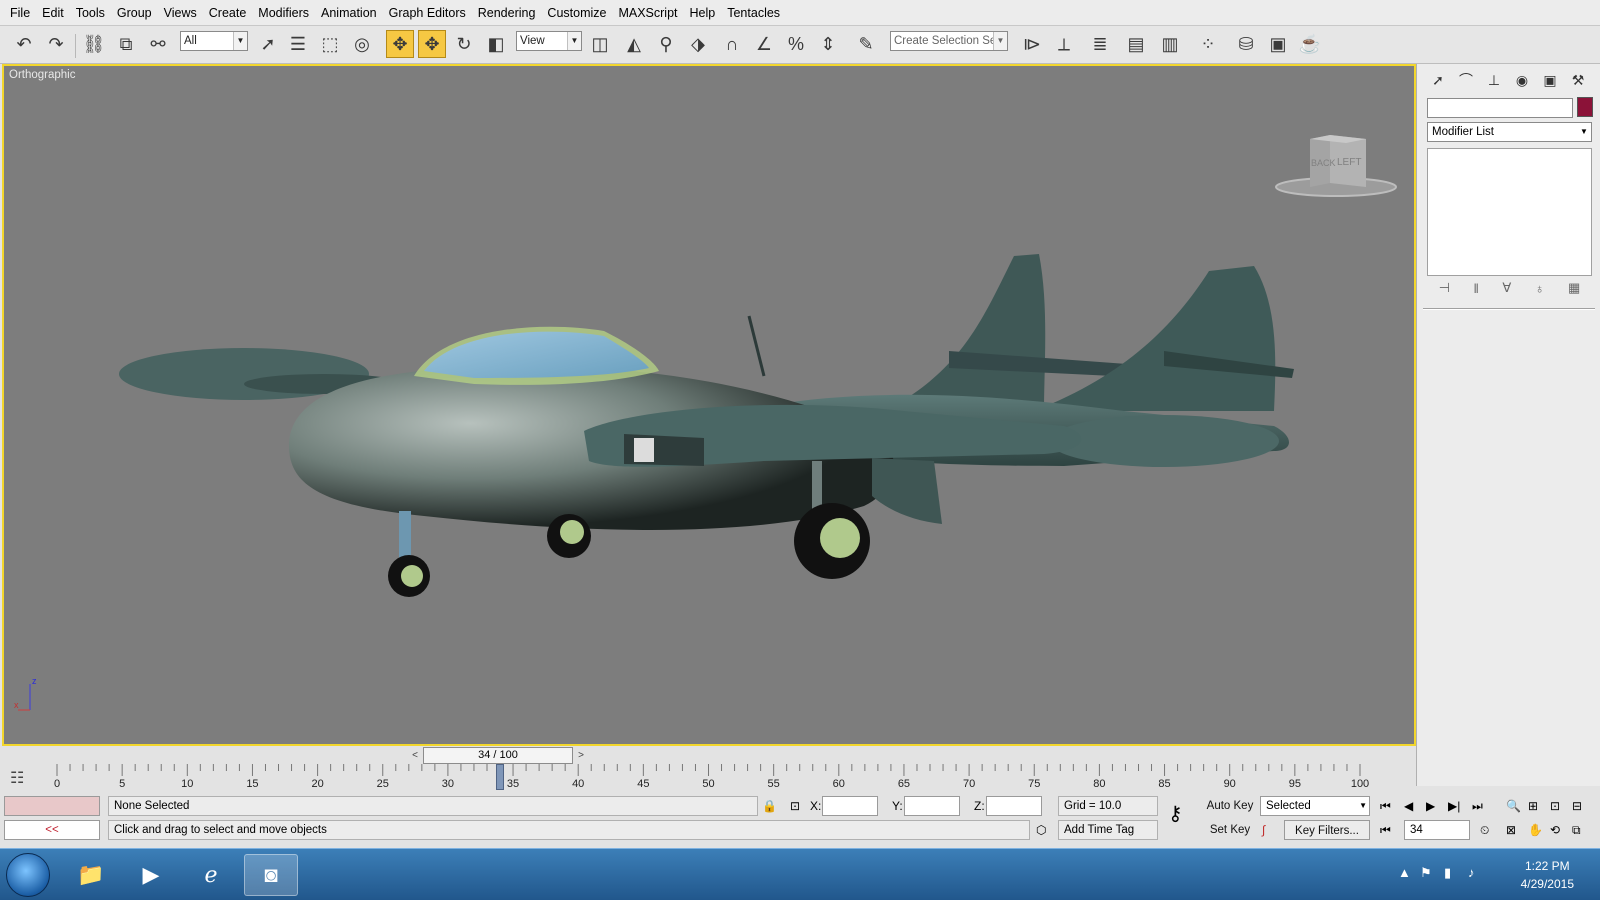 This screenshot has width=1600, height=900. What do you see at coordinates (1404, 872) in the screenshot?
I see `show-hidden-icons: ▲` at bounding box center [1404, 872].